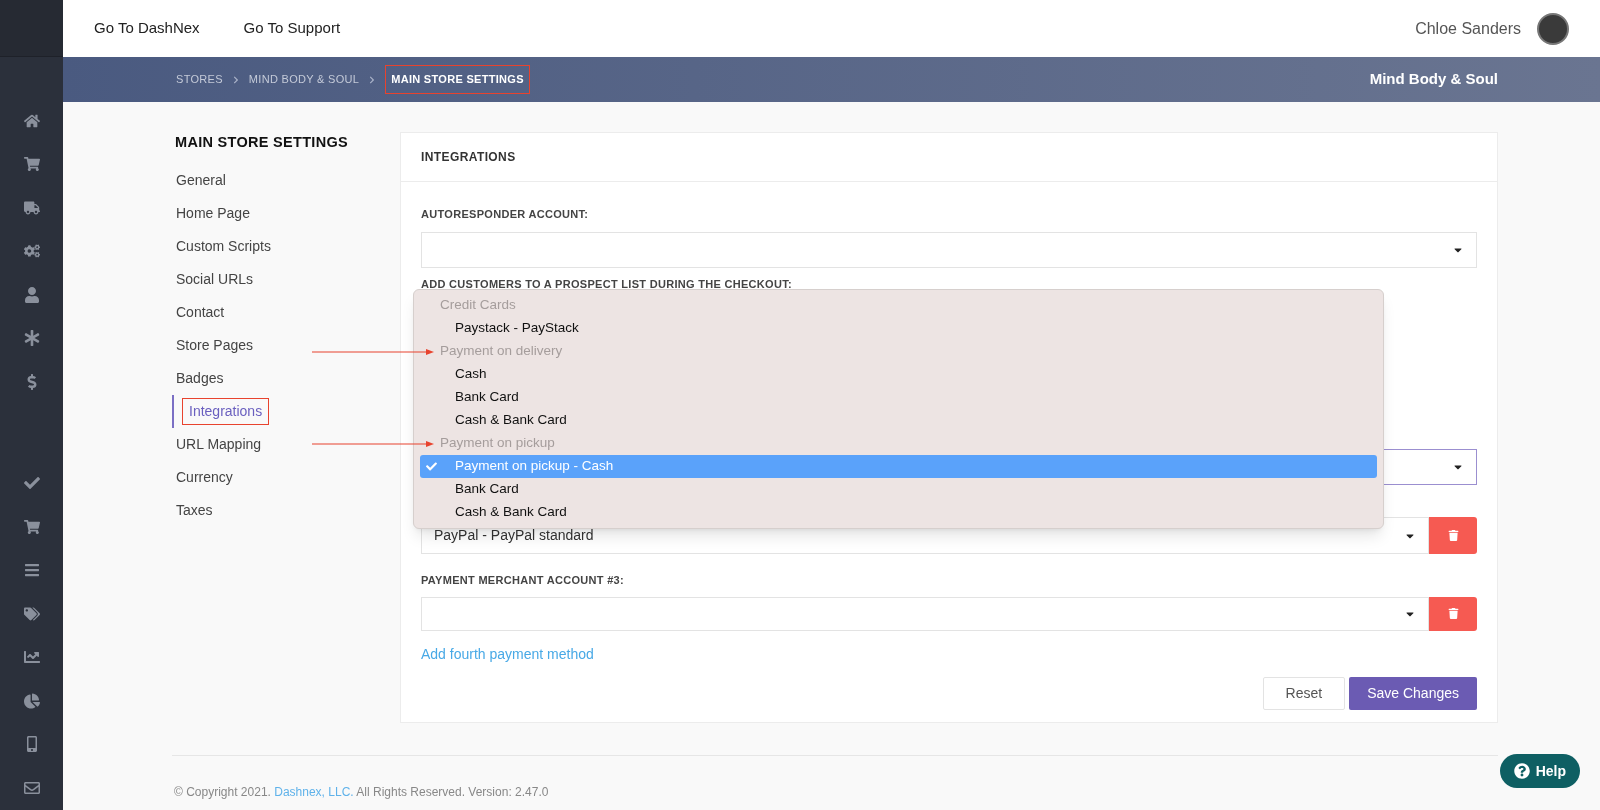 The image size is (1600, 810). What do you see at coordinates (304, 79) in the screenshot?
I see `breadcrumb-link: MIND BODY & SOUL` at bounding box center [304, 79].